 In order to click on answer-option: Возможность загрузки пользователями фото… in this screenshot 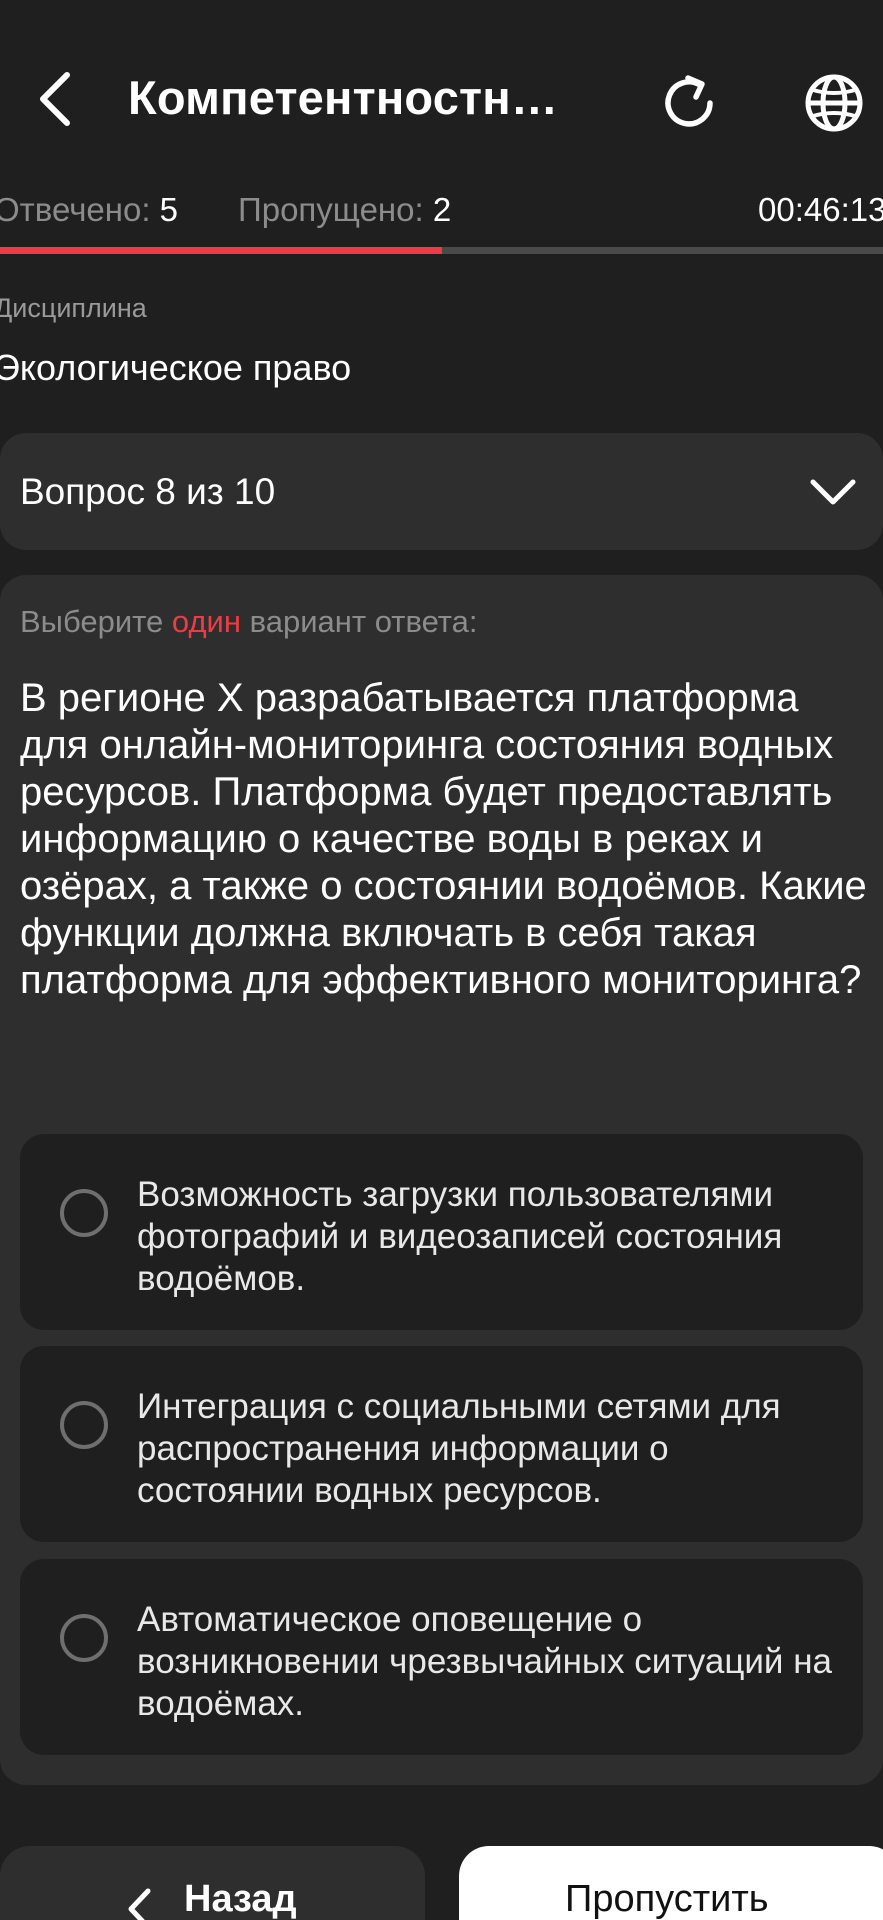, I will do `click(441, 1232)`.